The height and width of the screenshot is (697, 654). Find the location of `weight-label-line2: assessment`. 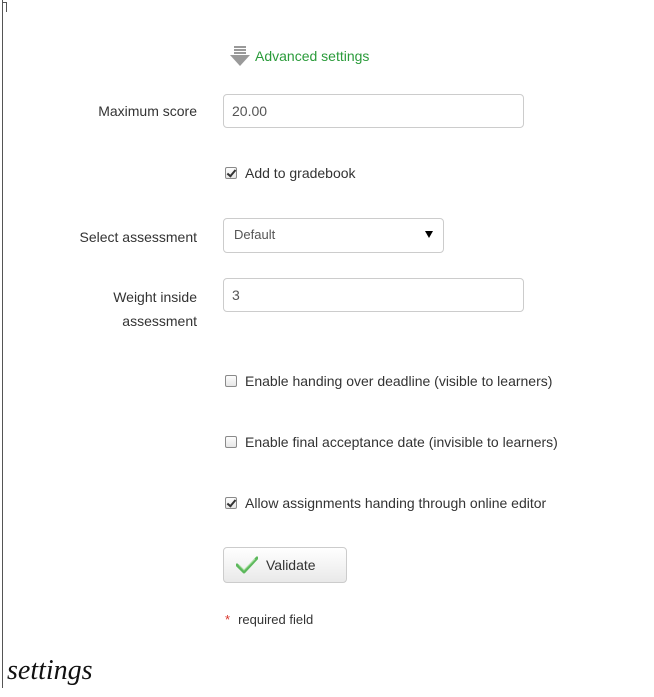

weight-label-line2: assessment is located at coordinates (159, 321).